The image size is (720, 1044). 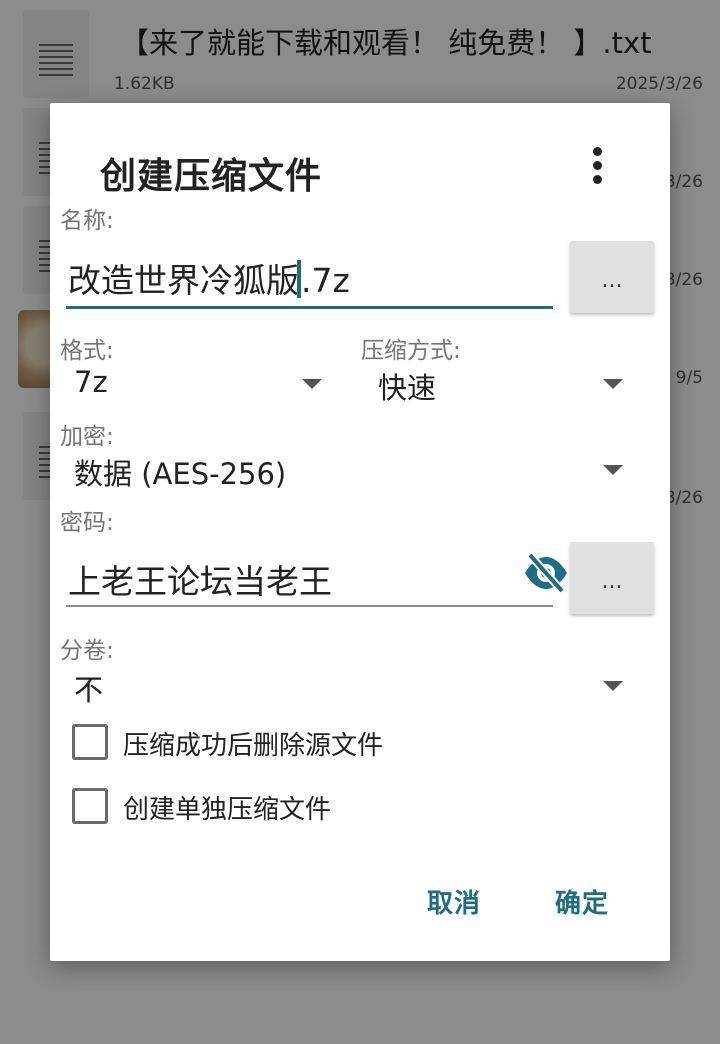 I want to click on archive-name-input: 改造世界冷狐版.7z, so click(x=309, y=274).